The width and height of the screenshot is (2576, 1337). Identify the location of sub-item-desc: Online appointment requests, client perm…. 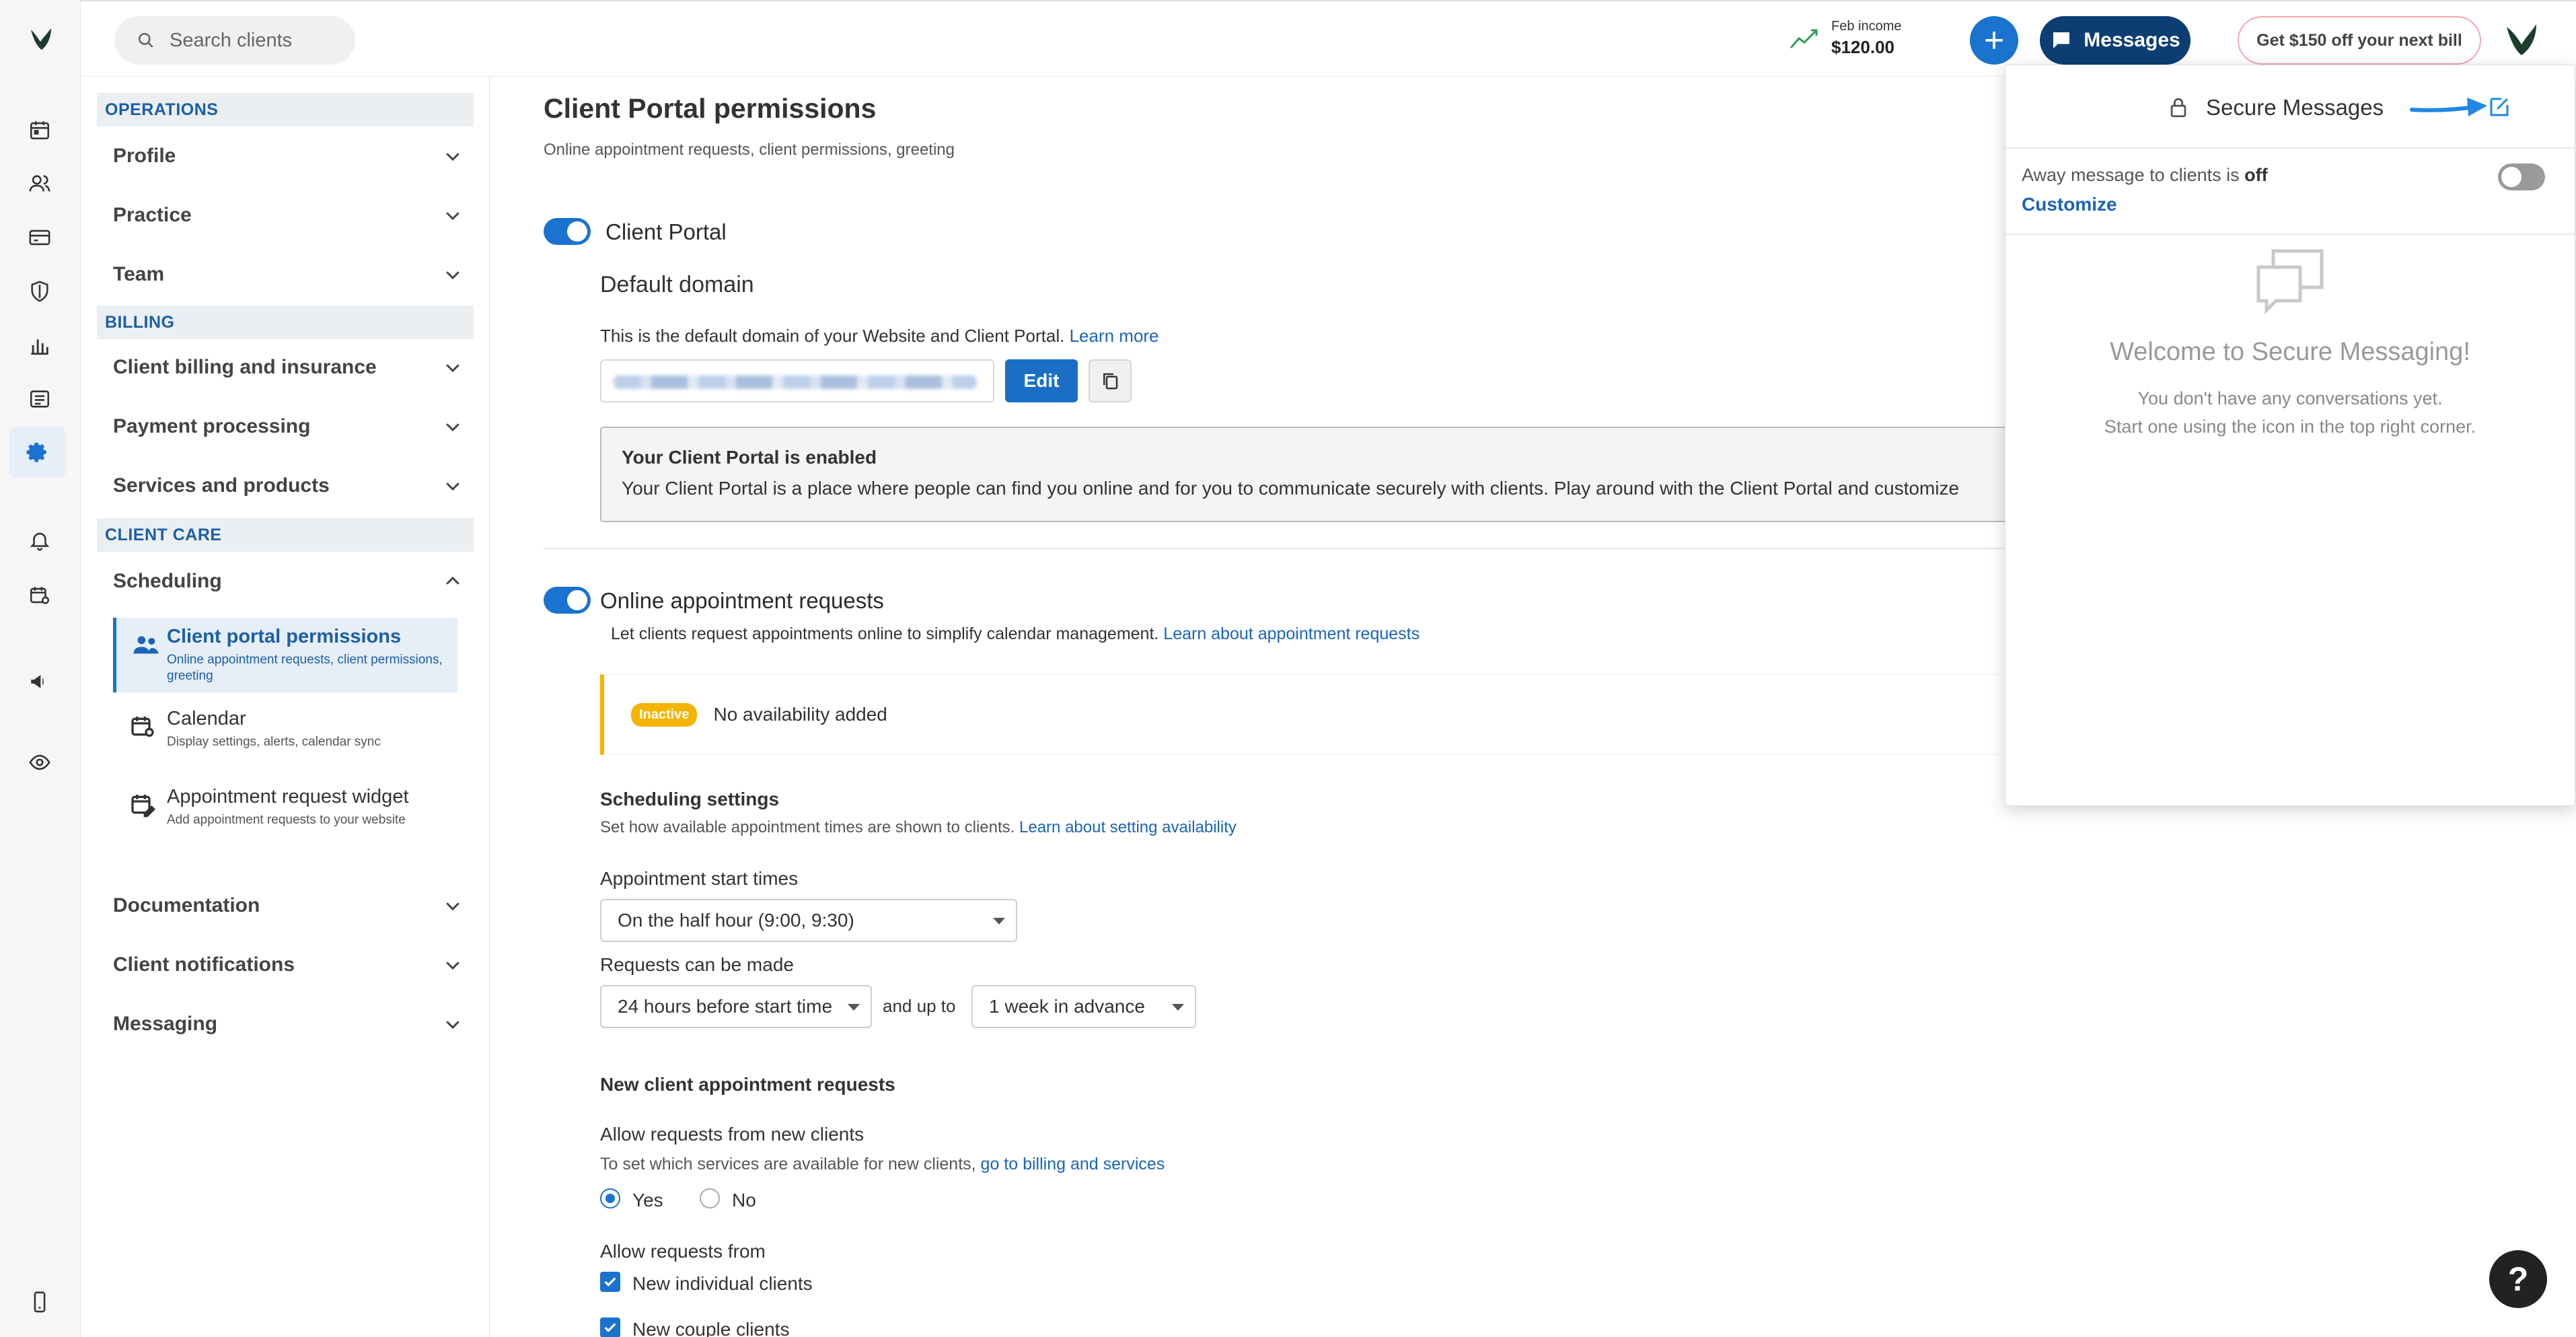
(305, 668).